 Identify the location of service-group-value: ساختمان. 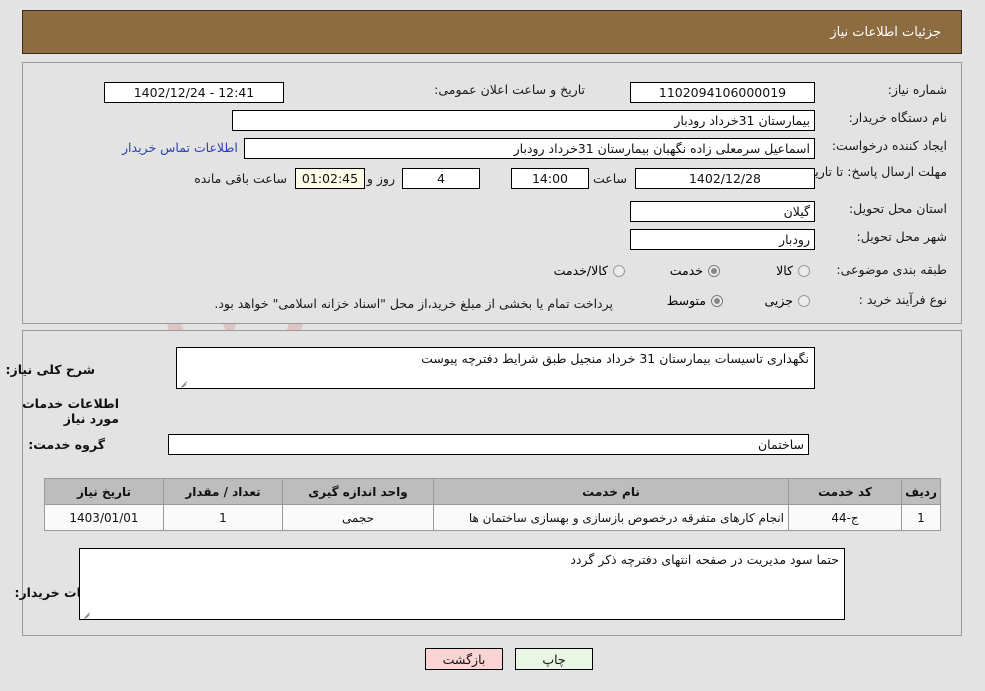
(488, 444).